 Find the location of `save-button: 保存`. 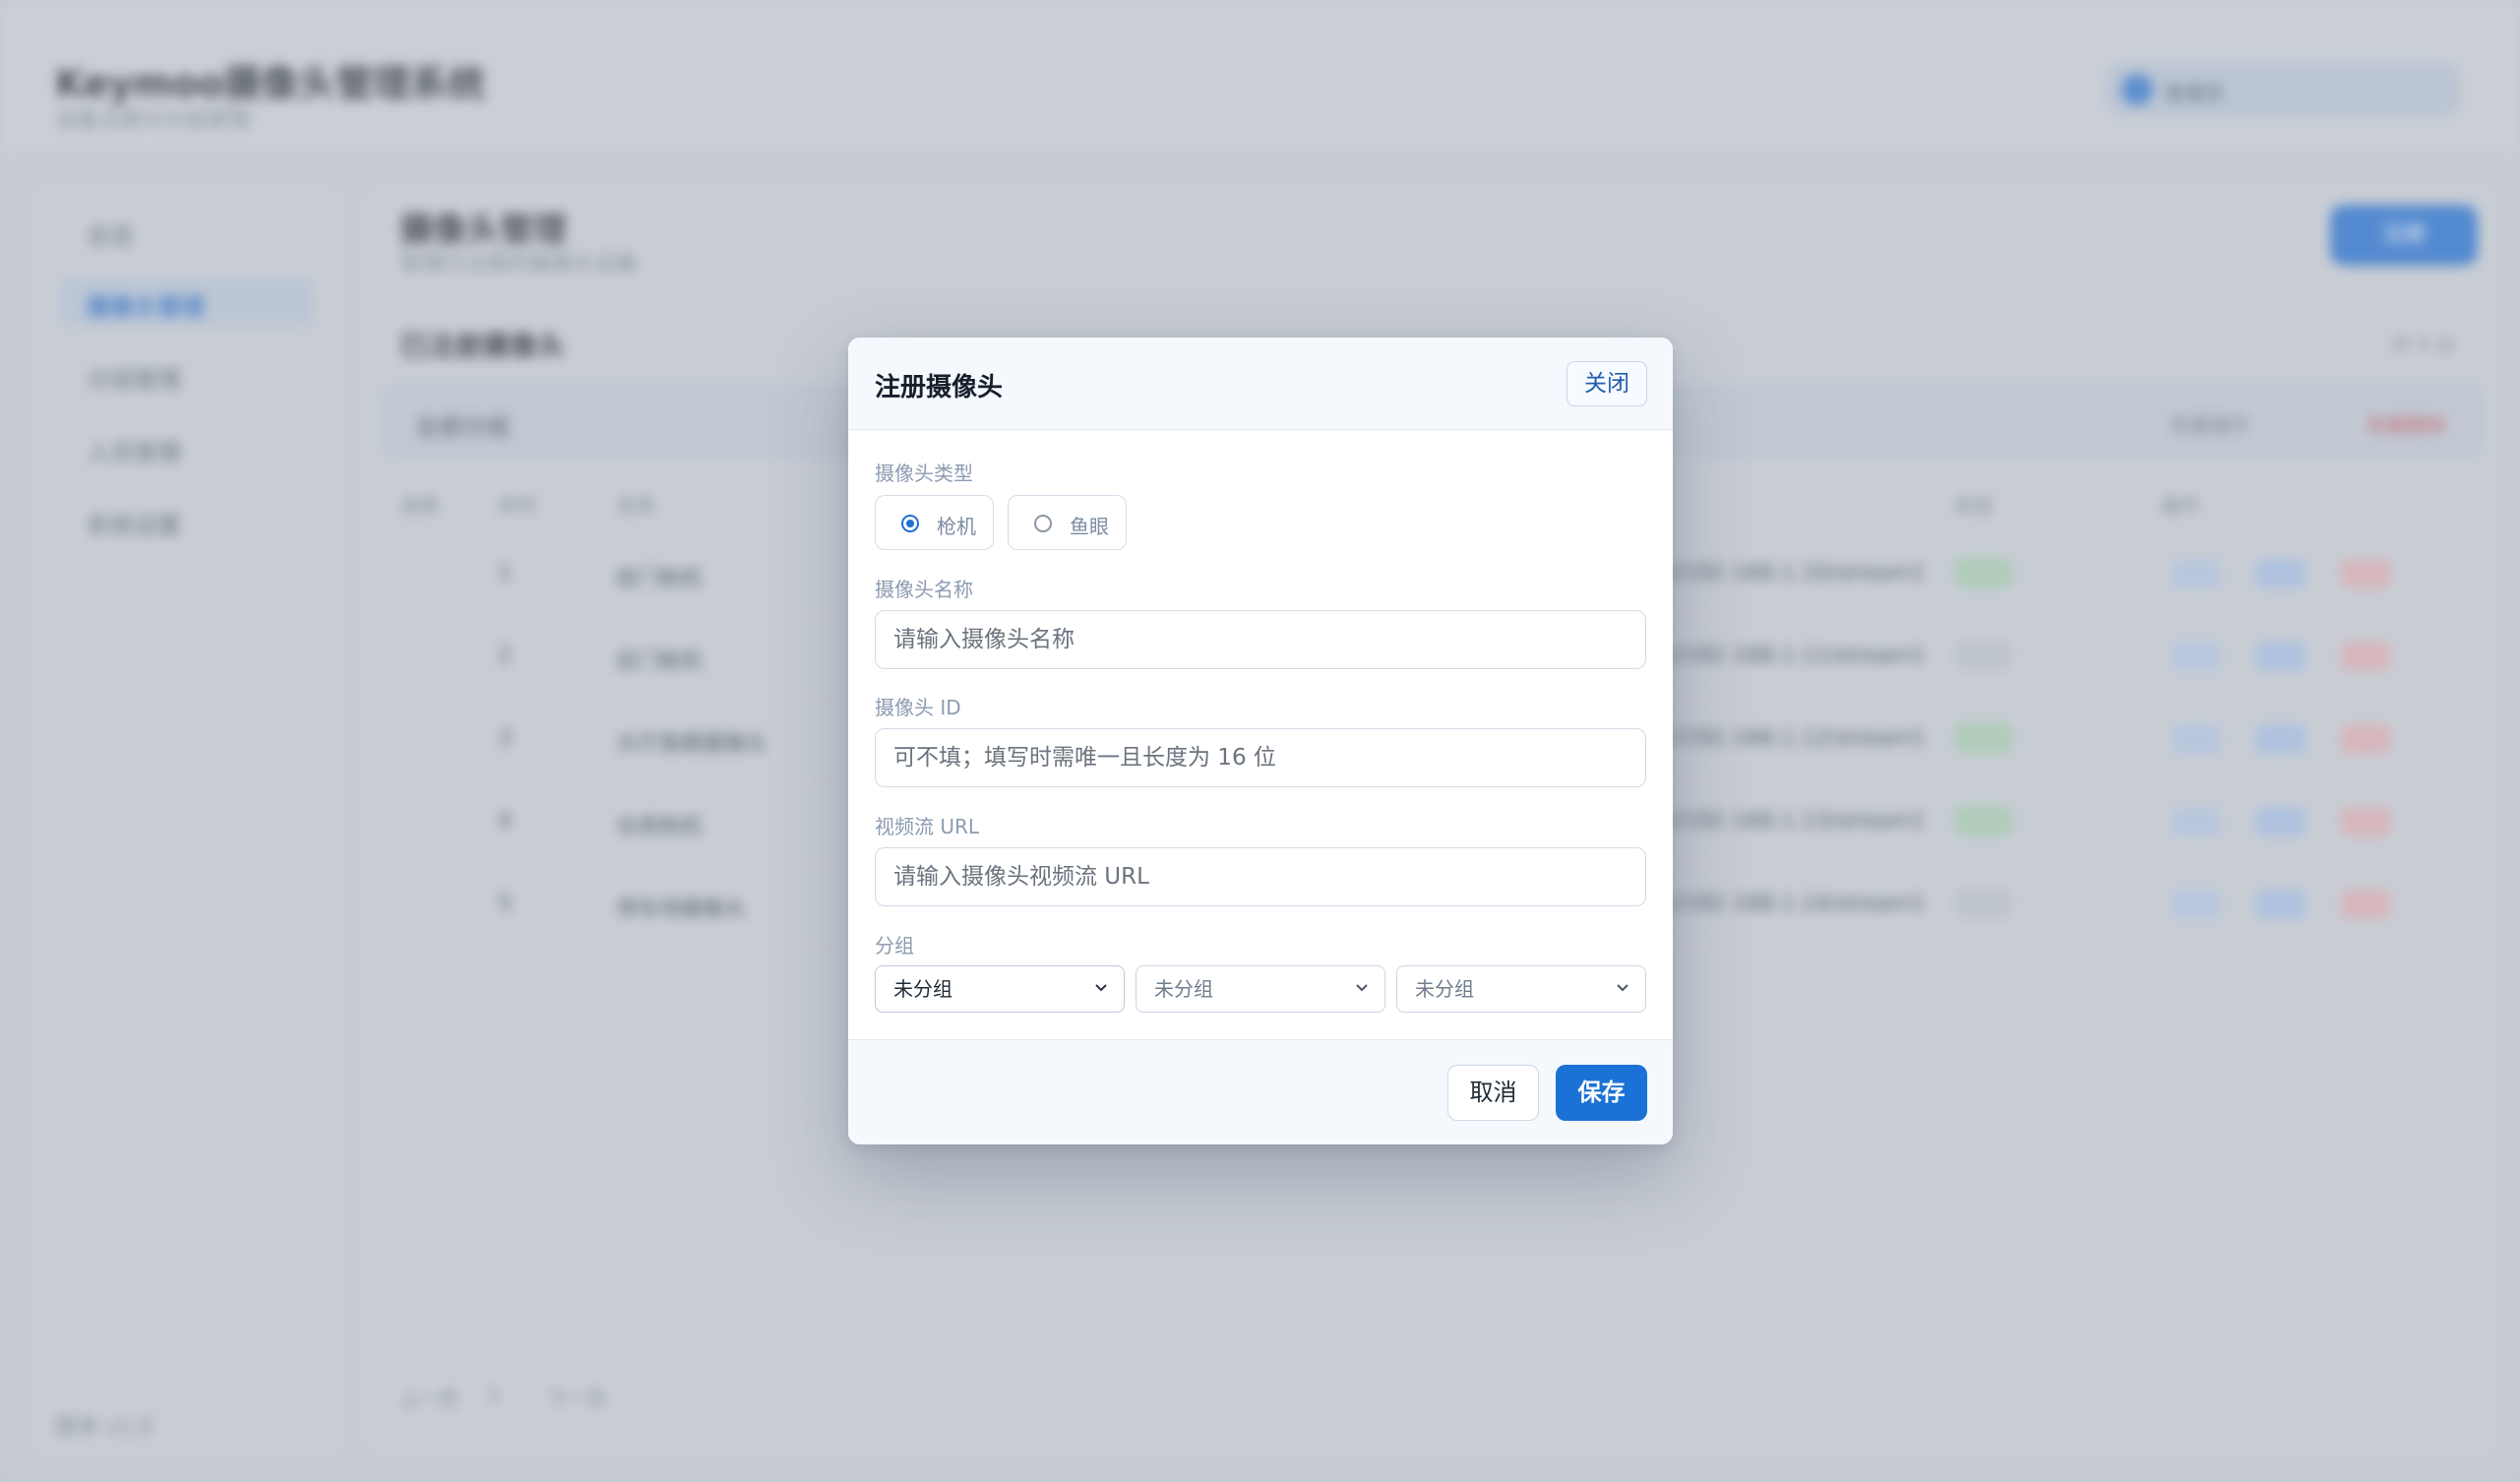

save-button: 保存 is located at coordinates (1601, 1093).